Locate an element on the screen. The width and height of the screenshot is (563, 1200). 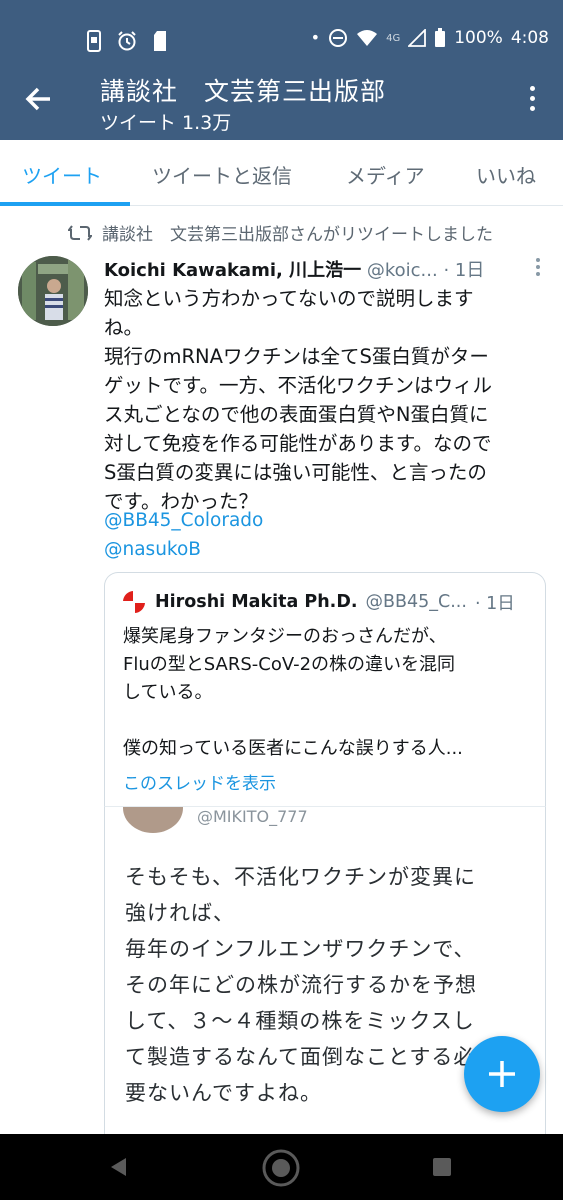
image-line: その年にどの株が流行するかを予想 is located at coordinates (301, 985).